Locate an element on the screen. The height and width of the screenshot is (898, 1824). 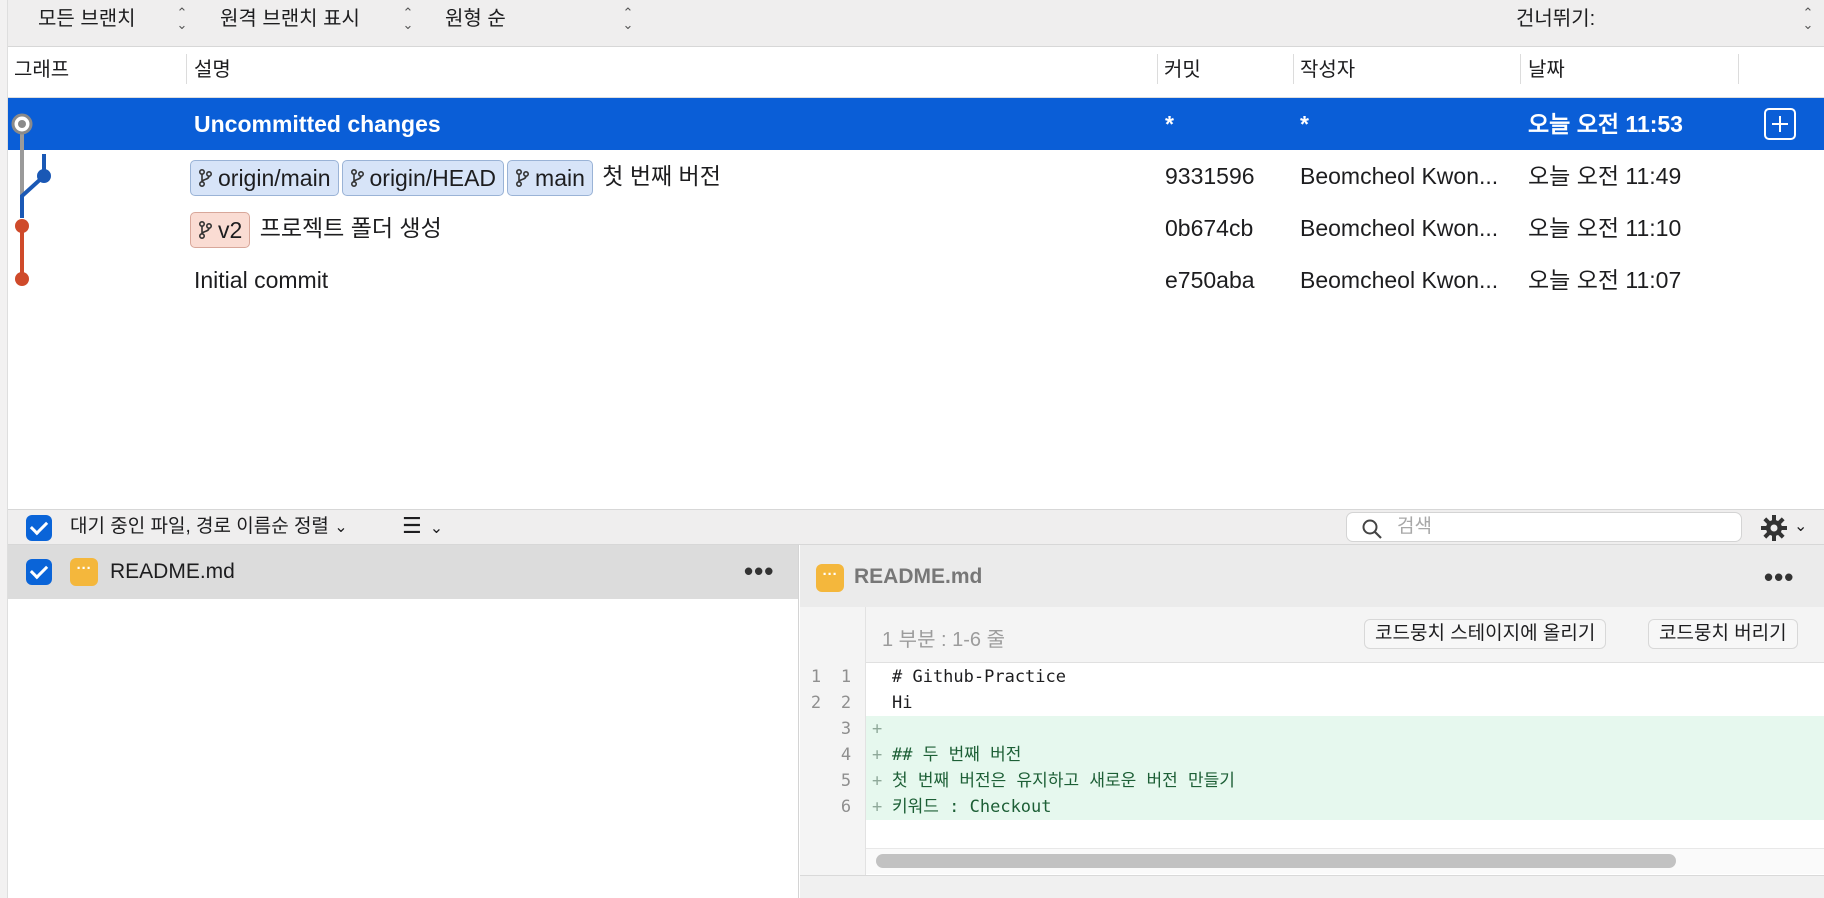
branch-filter-select: 모든 브랜치 ⌃ ⌄ is located at coordinates (118, 19).